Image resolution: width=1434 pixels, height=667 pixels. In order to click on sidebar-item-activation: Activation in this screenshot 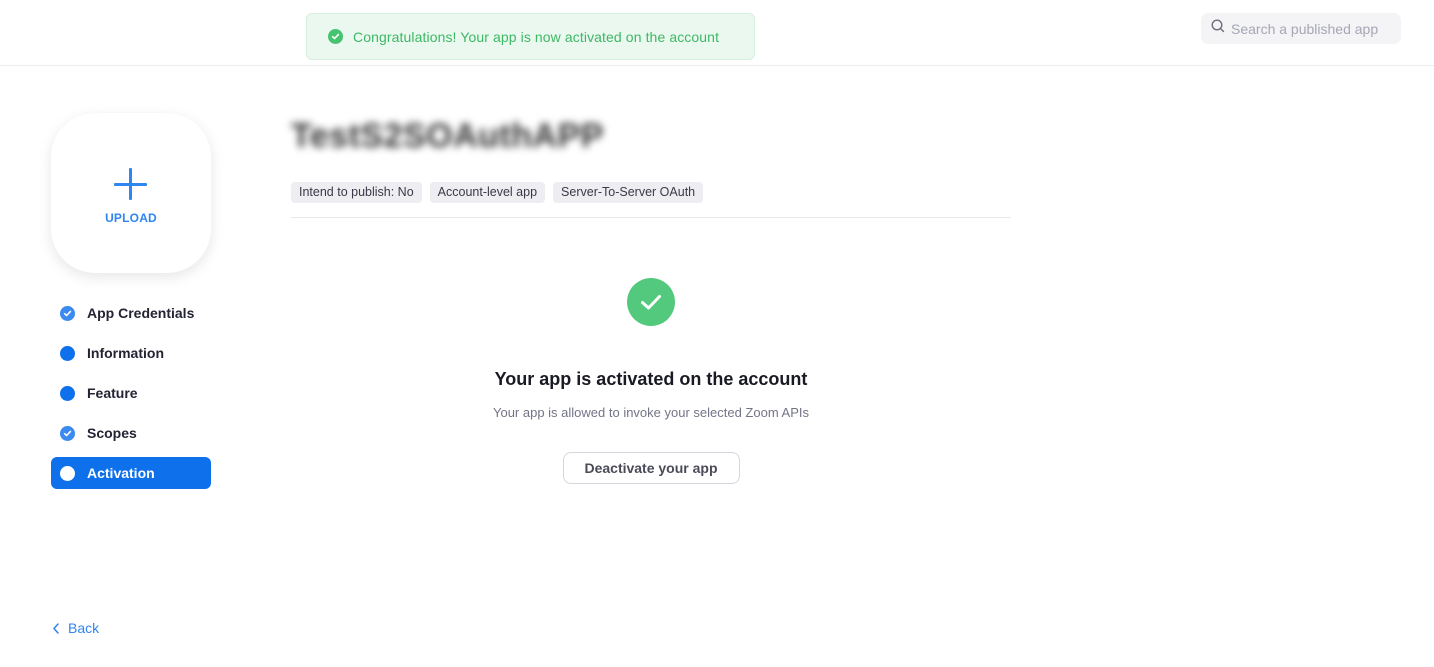, I will do `click(131, 473)`.